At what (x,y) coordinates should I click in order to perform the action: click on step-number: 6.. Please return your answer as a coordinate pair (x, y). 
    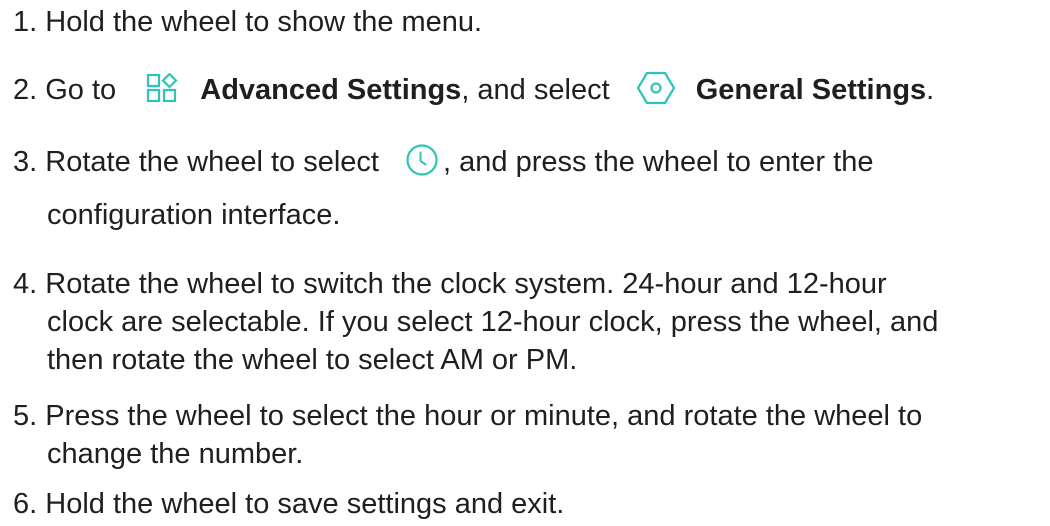
    Looking at the image, I should click on (25, 504).